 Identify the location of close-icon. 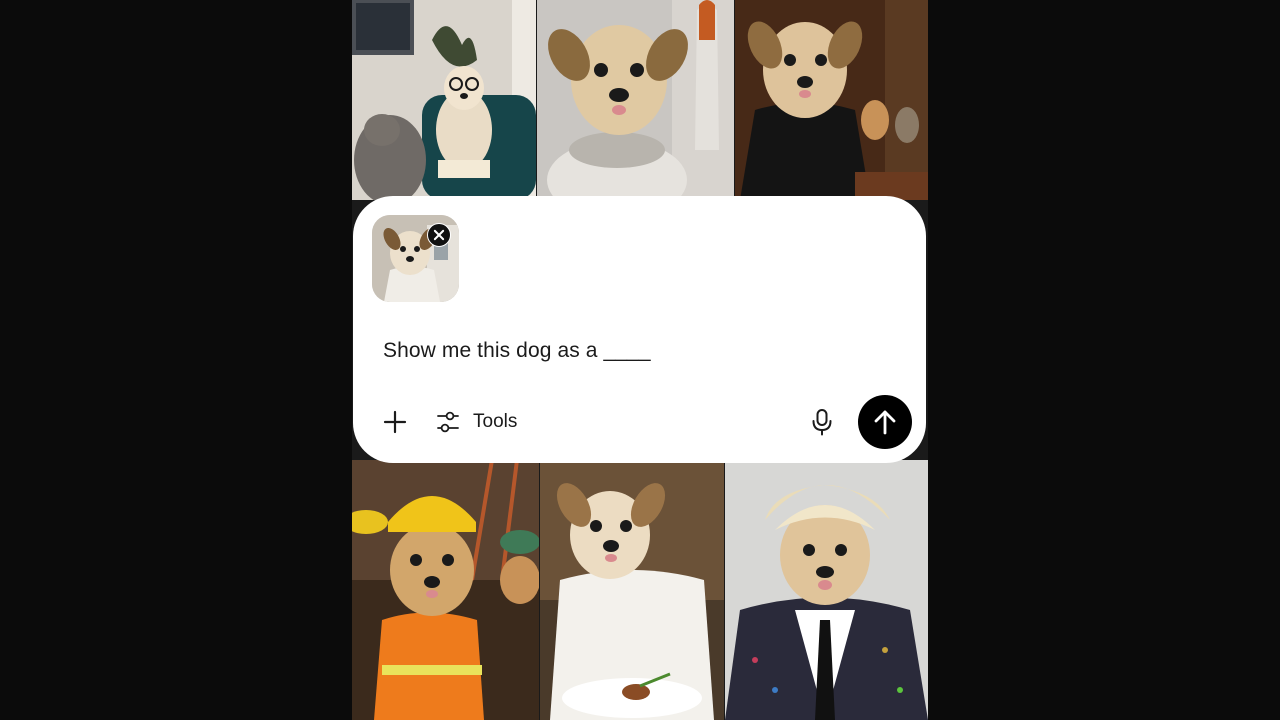
(439, 235).